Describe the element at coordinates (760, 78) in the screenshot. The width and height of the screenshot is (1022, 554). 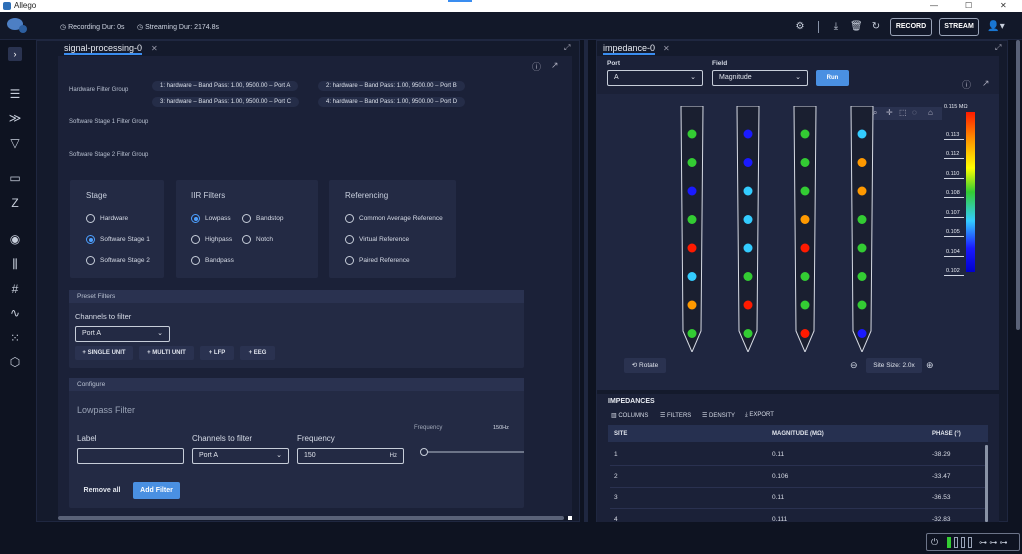
I see `field-select: Magnitude ⌄` at that location.